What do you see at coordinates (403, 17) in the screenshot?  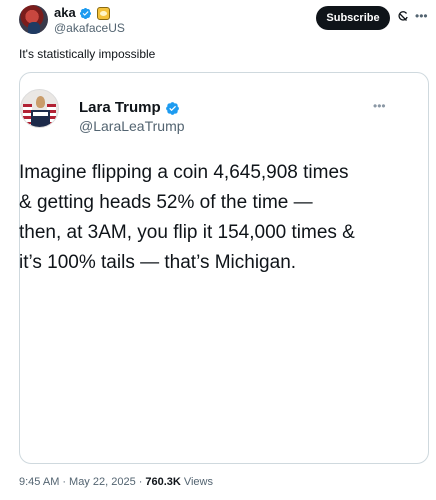 I see `grok-icon` at bounding box center [403, 17].